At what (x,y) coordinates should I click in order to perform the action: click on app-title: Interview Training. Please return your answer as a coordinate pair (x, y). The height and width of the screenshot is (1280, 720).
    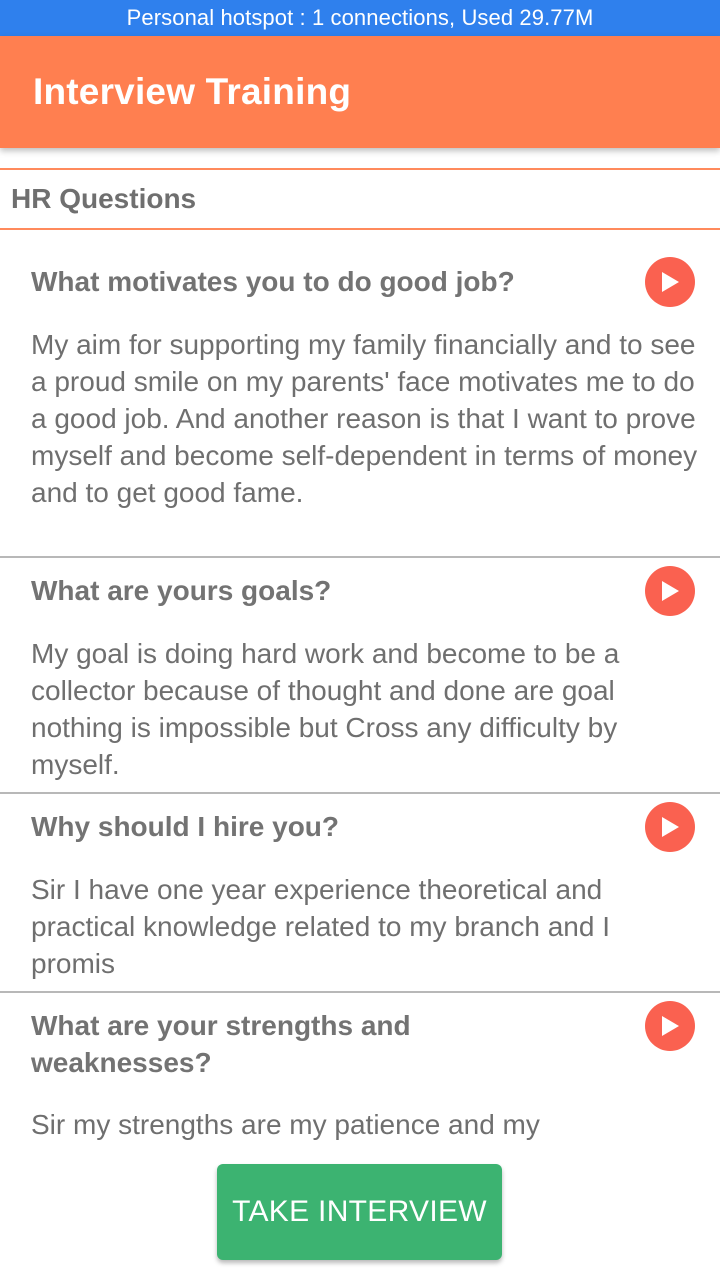
    Looking at the image, I should click on (192, 91).